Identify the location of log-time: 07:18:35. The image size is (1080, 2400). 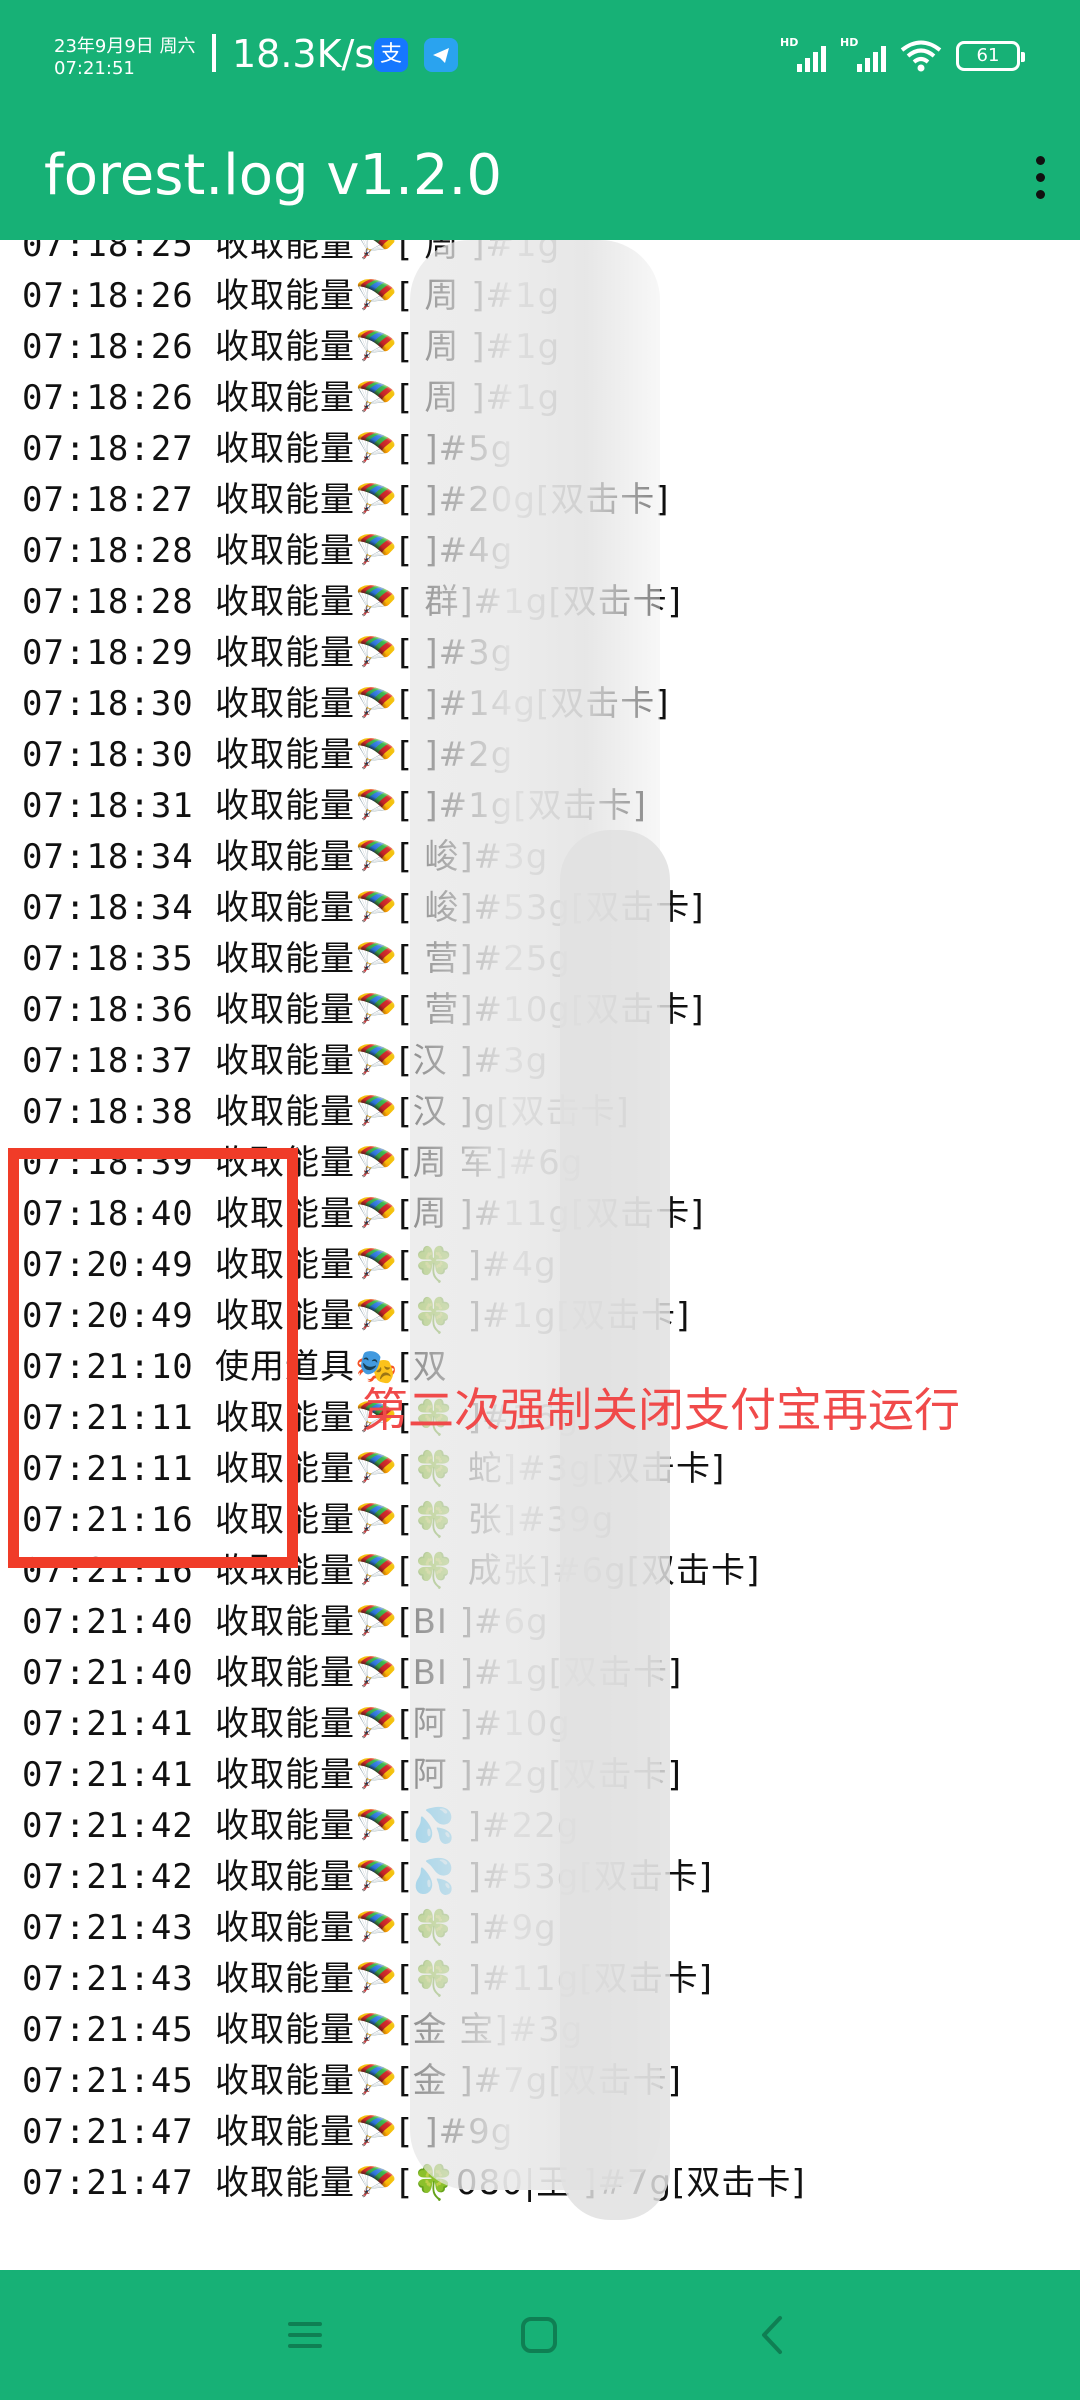
(108, 959).